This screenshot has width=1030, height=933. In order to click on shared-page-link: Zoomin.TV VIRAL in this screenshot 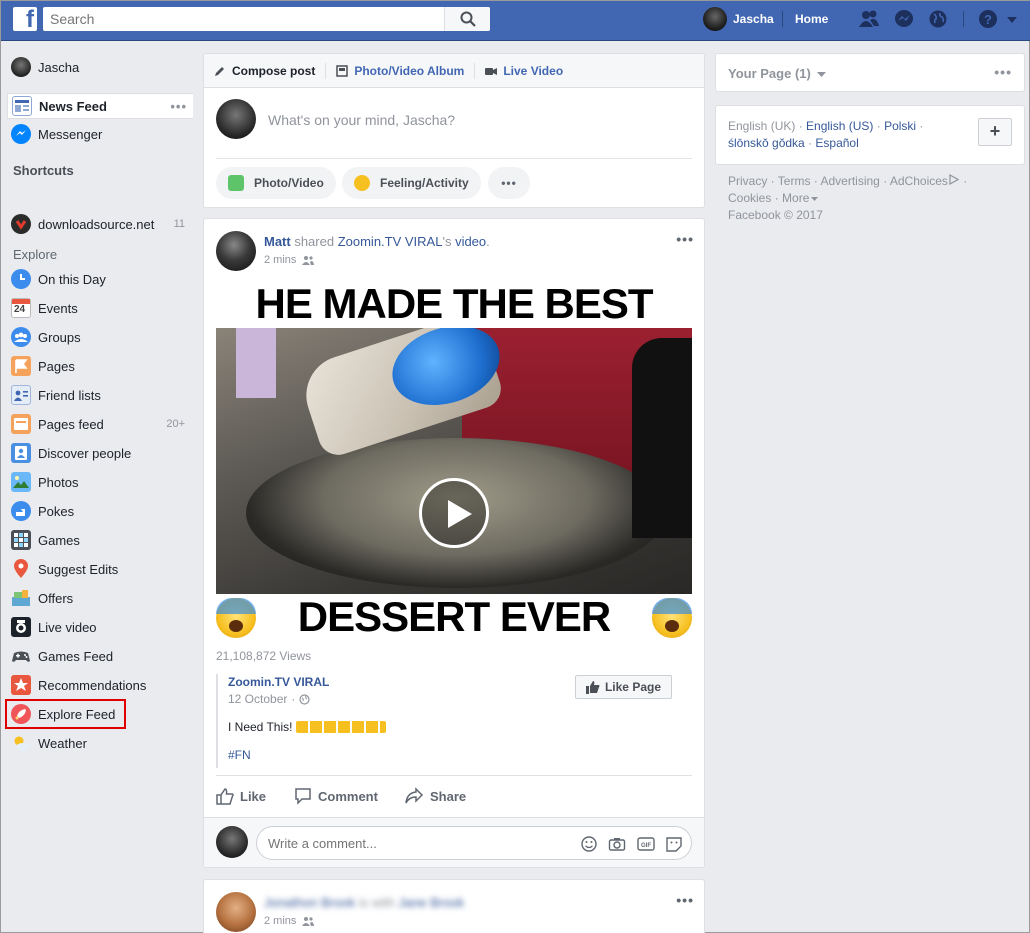, I will do `click(390, 241)`.